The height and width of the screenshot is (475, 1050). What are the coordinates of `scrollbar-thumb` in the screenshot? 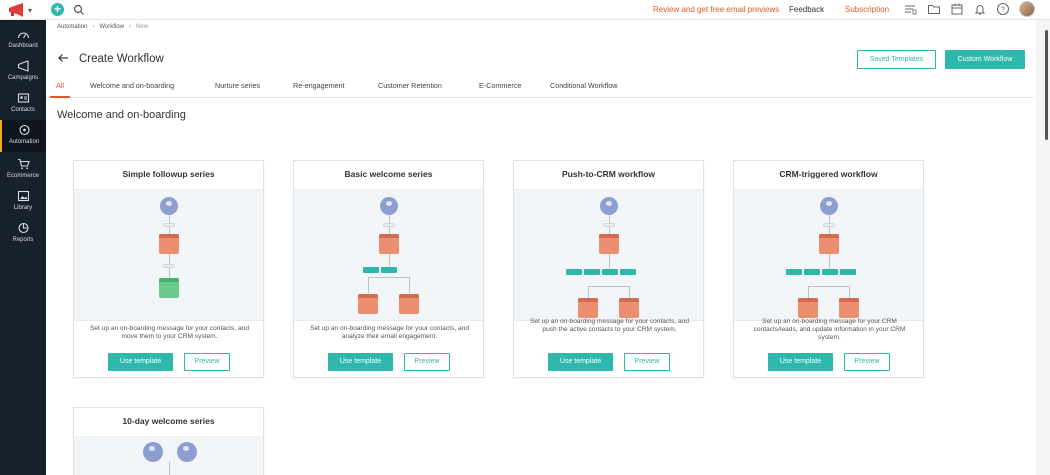 It's located at (1046, 85).